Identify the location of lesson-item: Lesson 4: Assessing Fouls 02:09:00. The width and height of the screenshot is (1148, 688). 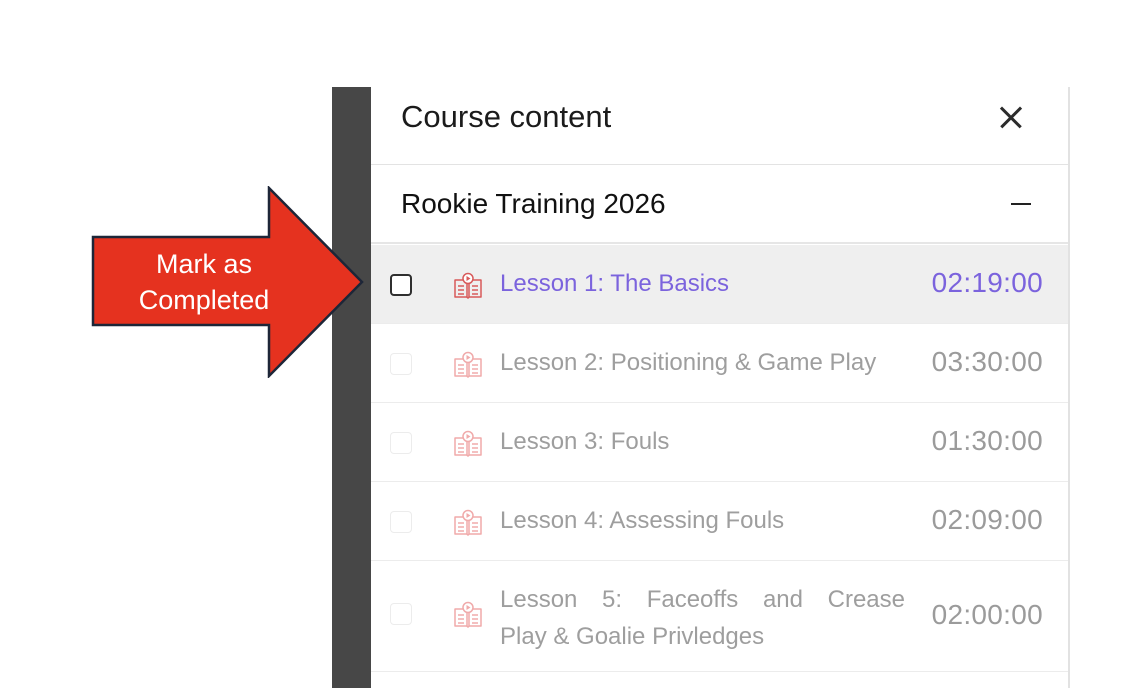
(720, 521).